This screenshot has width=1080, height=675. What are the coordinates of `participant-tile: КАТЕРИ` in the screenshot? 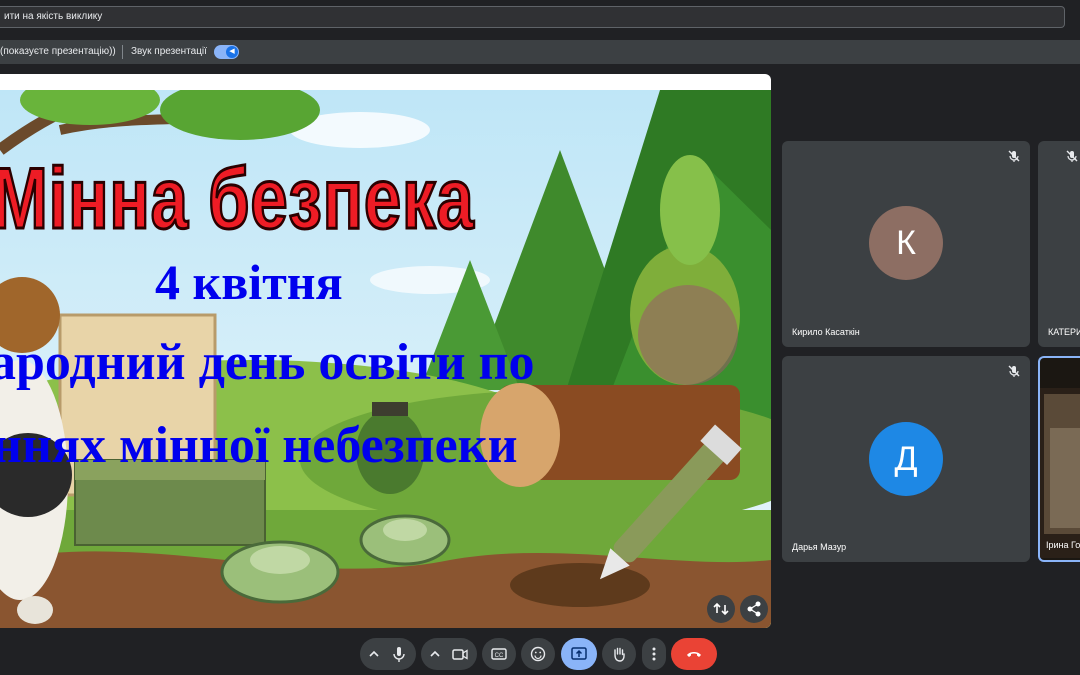 It's located at (1059, 244).